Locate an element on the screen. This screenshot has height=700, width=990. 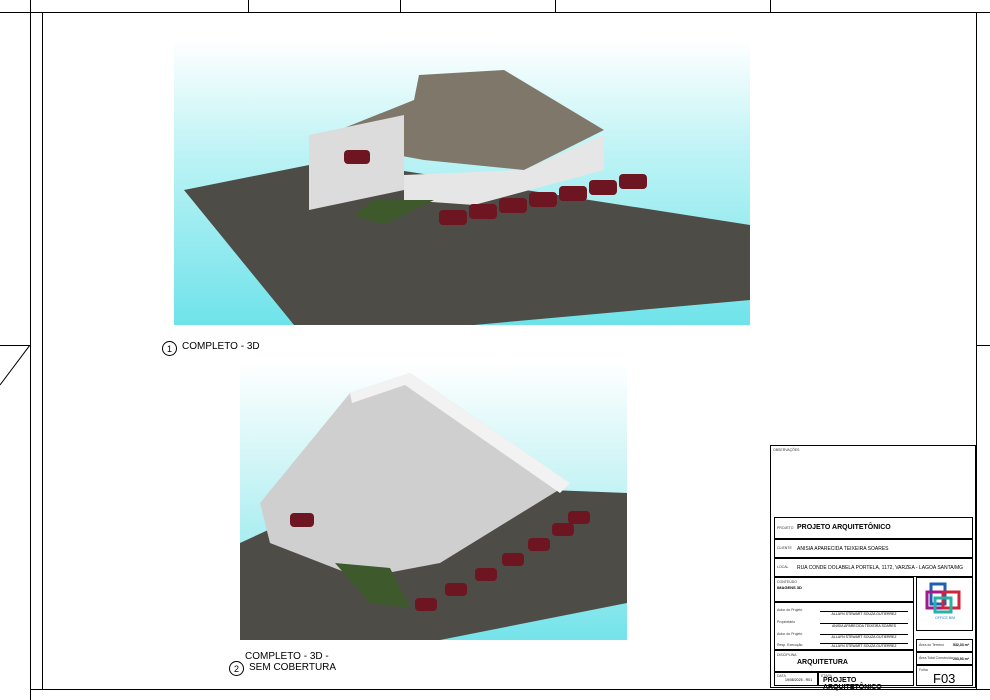
author-label: Autor do Projeto is located at coordinates (790, 610).